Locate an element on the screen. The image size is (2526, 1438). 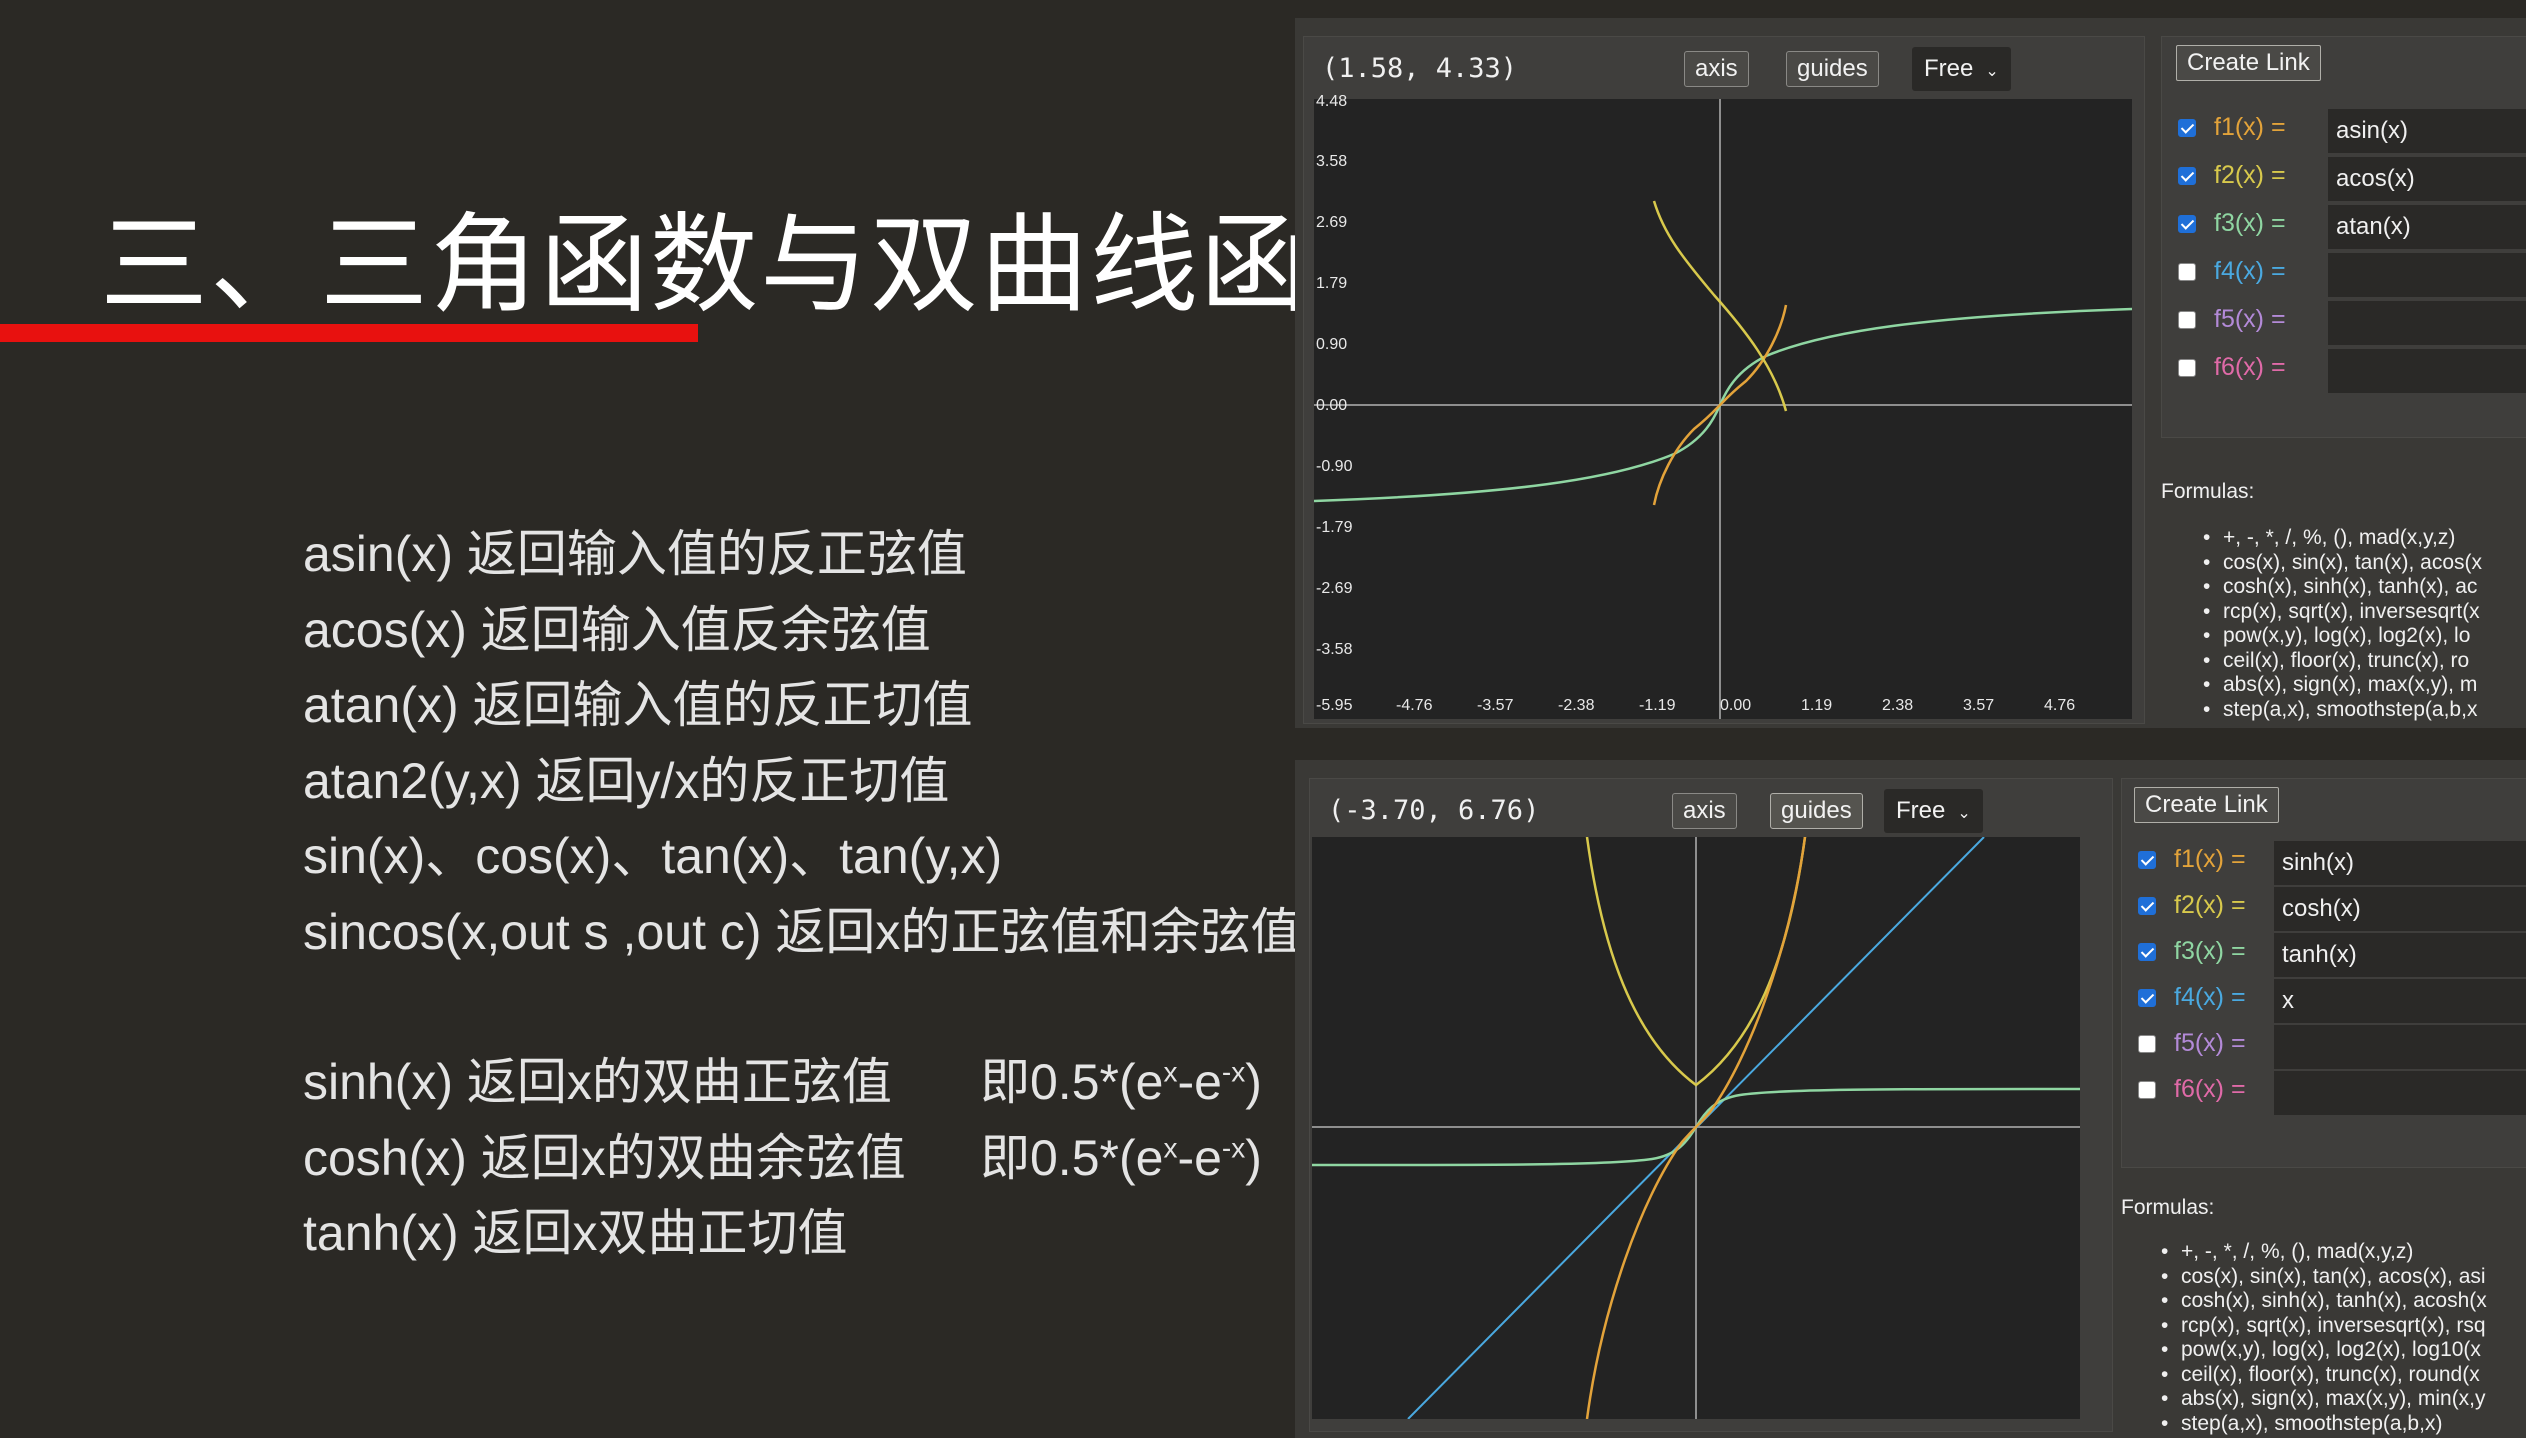
y-tick: 1.79 is located at coordinates (1332, 283).